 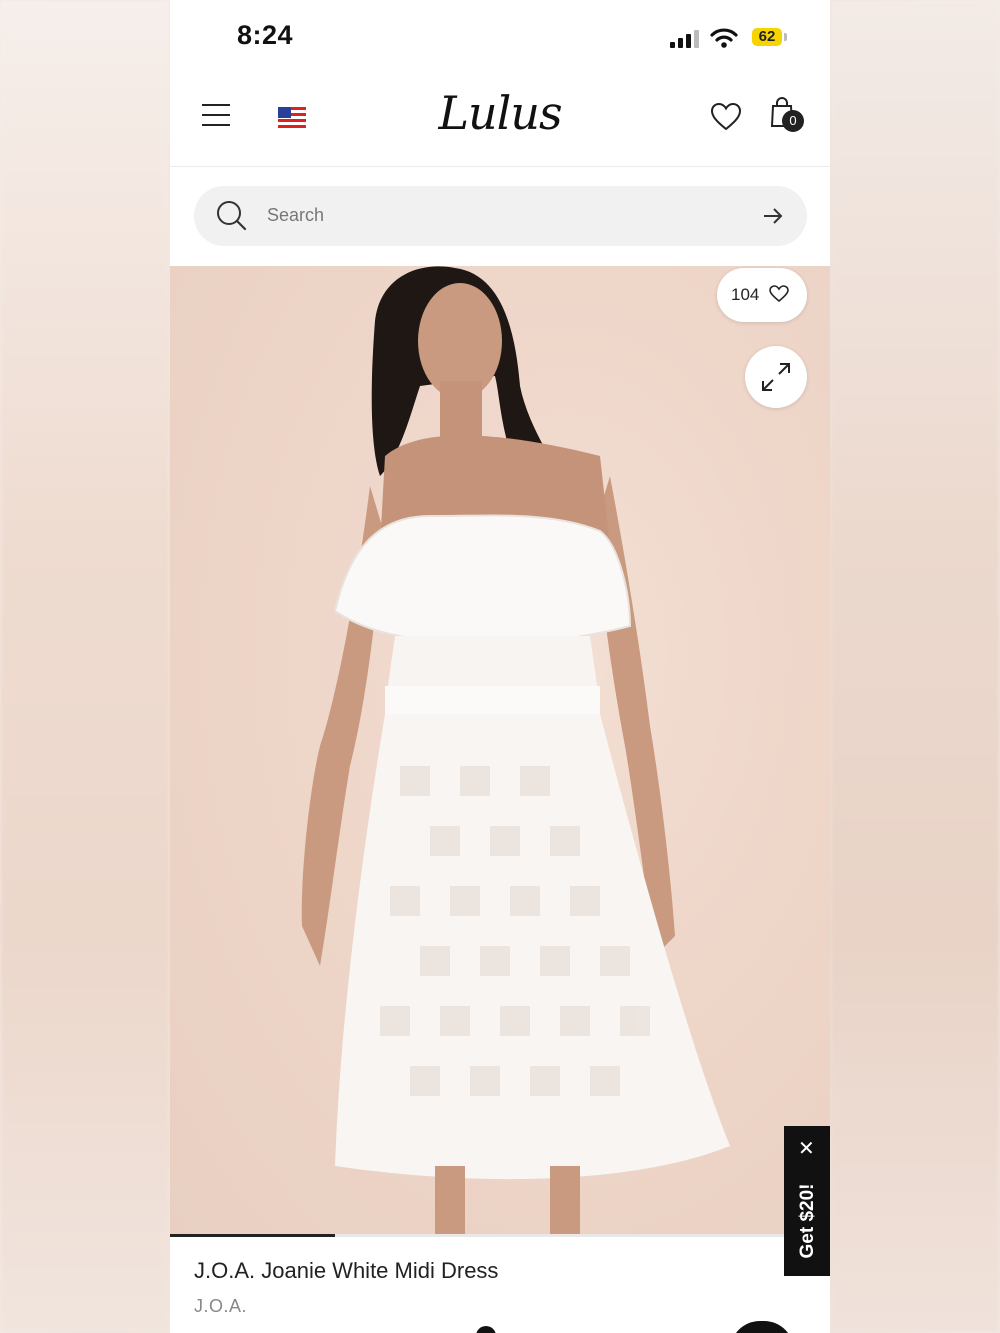 What do you see at coordinates (295, 215) in the screenshot?
I see `search-input: Search` at bounding box center [295, 215].